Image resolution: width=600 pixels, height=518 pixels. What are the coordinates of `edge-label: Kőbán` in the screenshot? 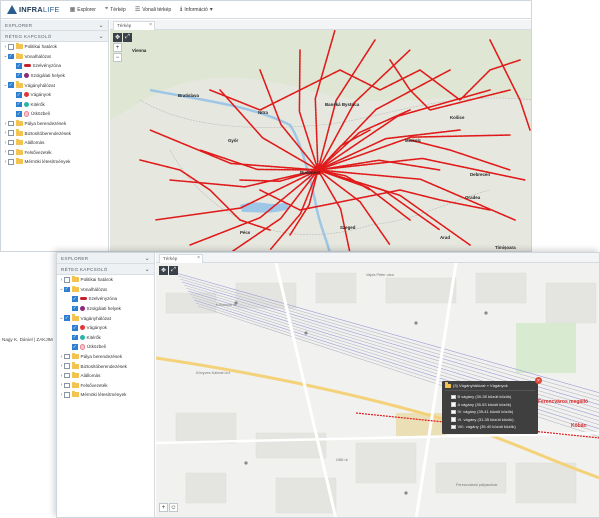 It's located at (579, 426).